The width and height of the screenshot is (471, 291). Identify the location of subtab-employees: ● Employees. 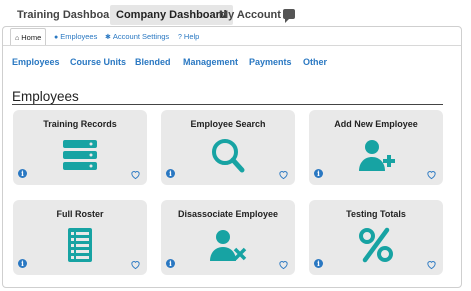
(75, 37).